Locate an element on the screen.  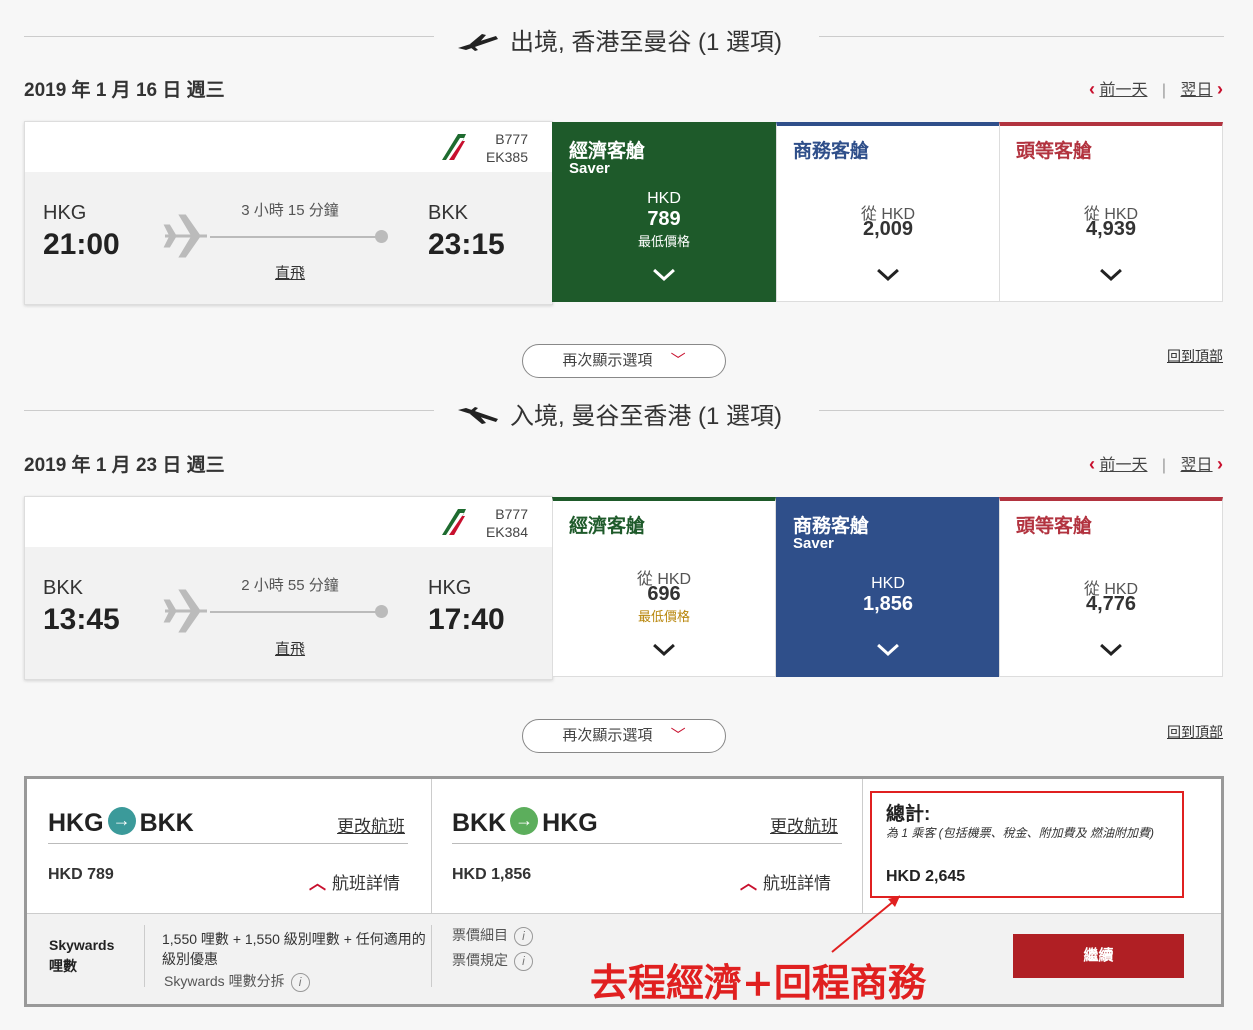
continue-button: 繼續 is located at coordinates (1098, 956).